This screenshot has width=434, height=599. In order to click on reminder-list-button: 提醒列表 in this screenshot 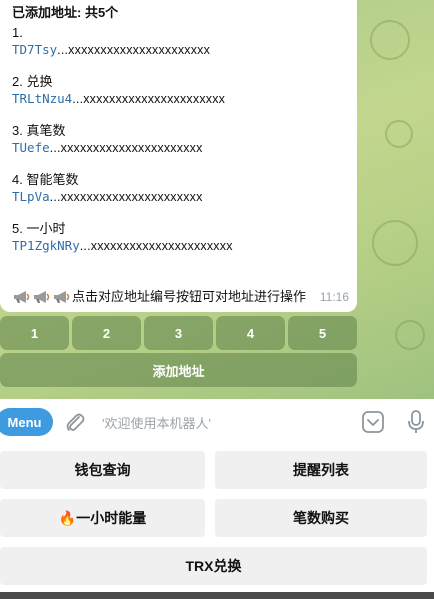, I will do `click(321, 470)`.